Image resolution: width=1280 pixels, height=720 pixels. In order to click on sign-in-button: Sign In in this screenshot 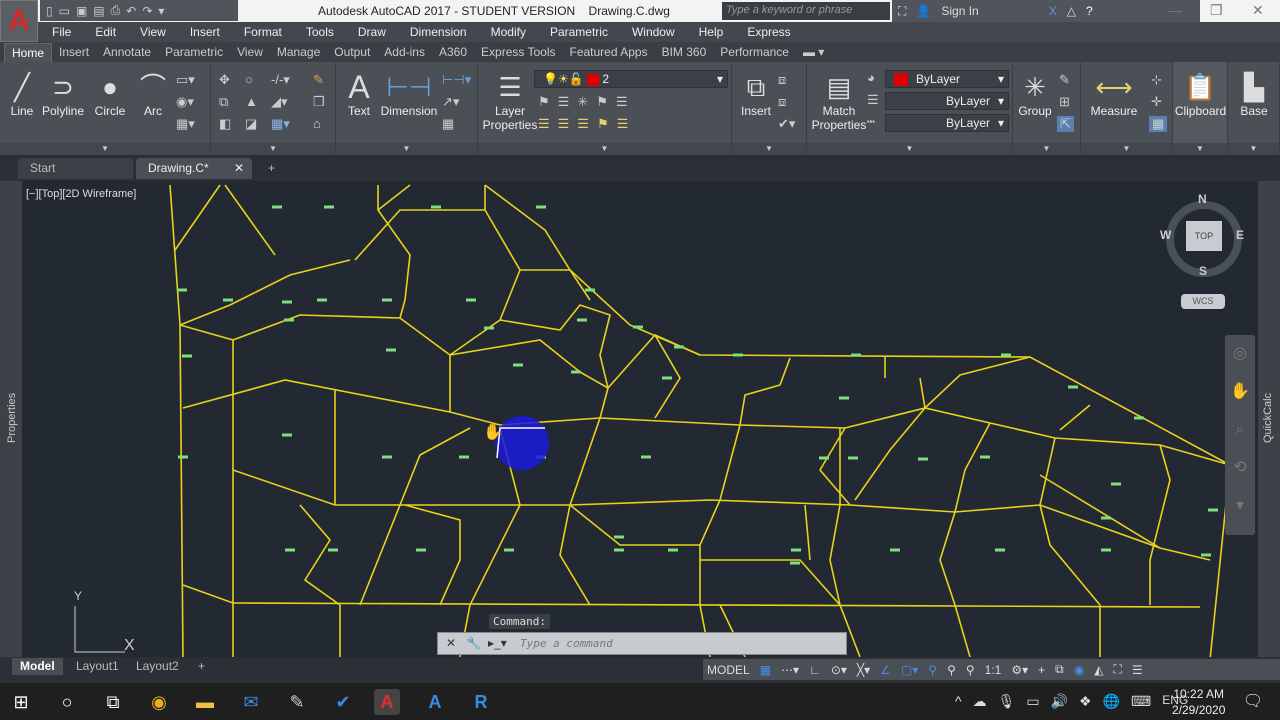, I will do `click(959, 11)`.